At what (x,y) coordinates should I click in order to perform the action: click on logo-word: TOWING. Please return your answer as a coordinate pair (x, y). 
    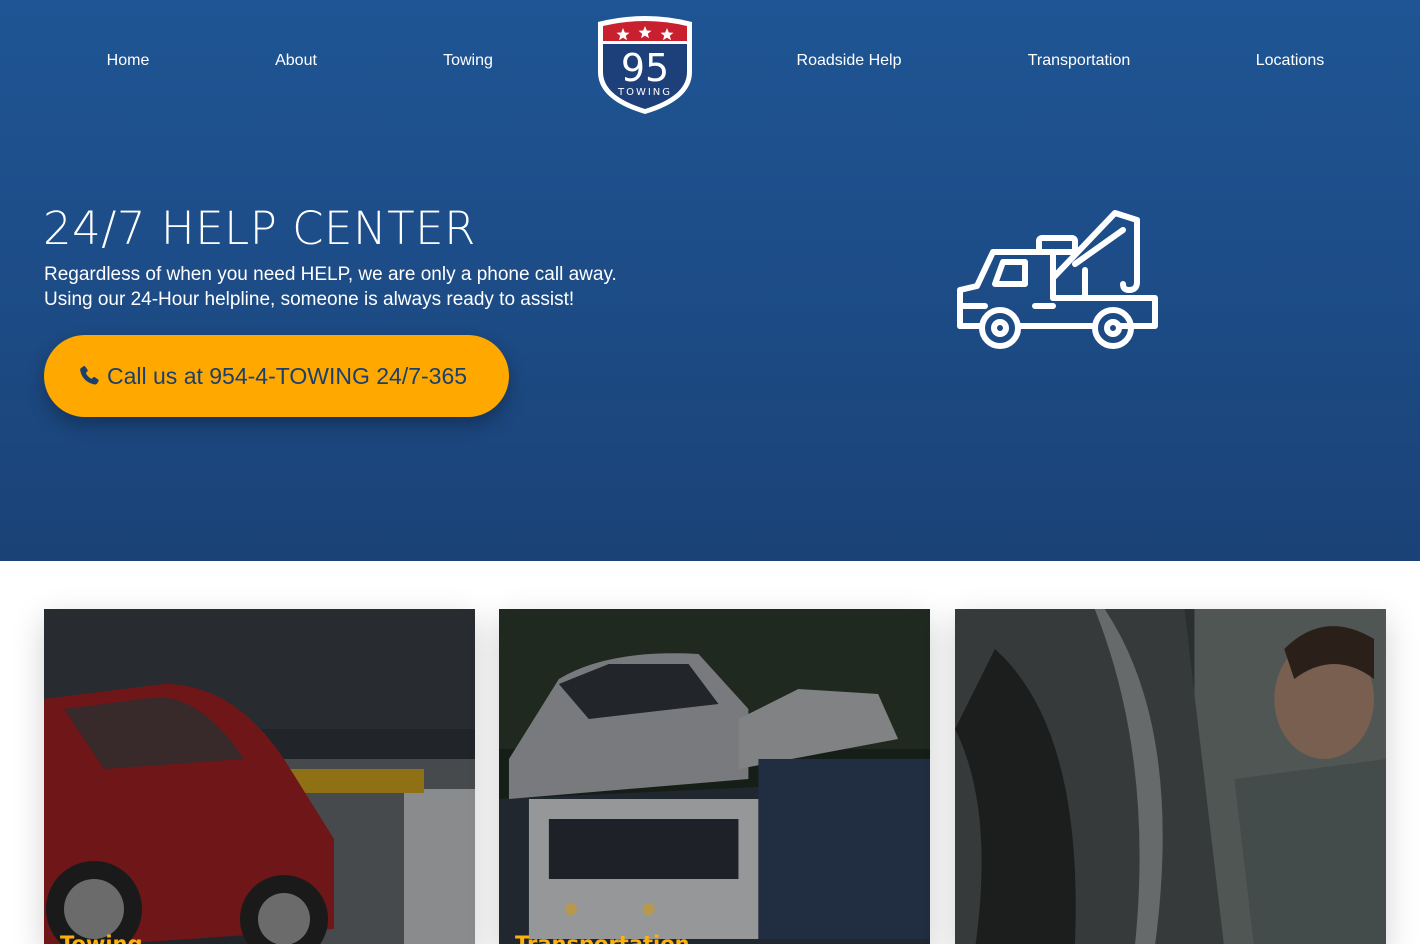
    Looking at the image, I should click on (644, 92).